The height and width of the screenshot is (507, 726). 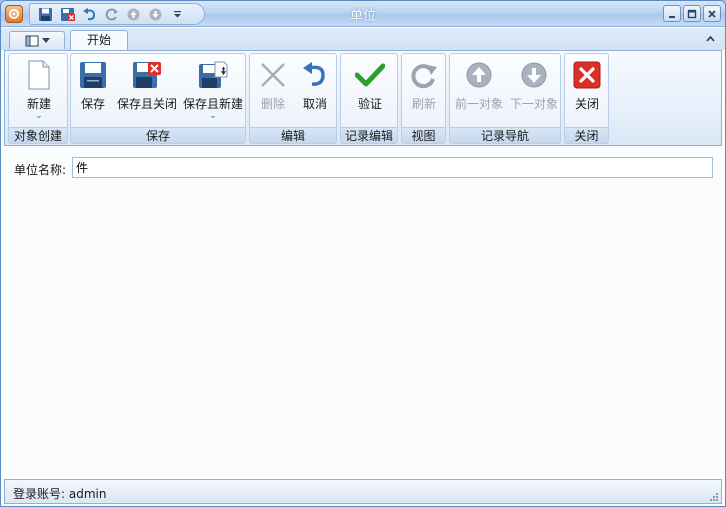 What do you see at coordinates (370, 75) in the screenshot?
I see `checkmark-icon` at bounding box center [370, 75].